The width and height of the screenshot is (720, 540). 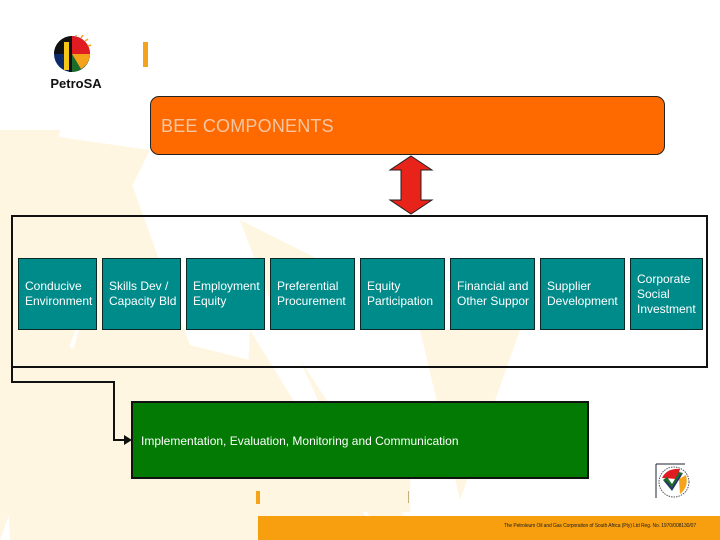 What do you see at coordinates (653, 293) in the screenshot?
I see `component-label: Social` at bounding box center [653, 293].